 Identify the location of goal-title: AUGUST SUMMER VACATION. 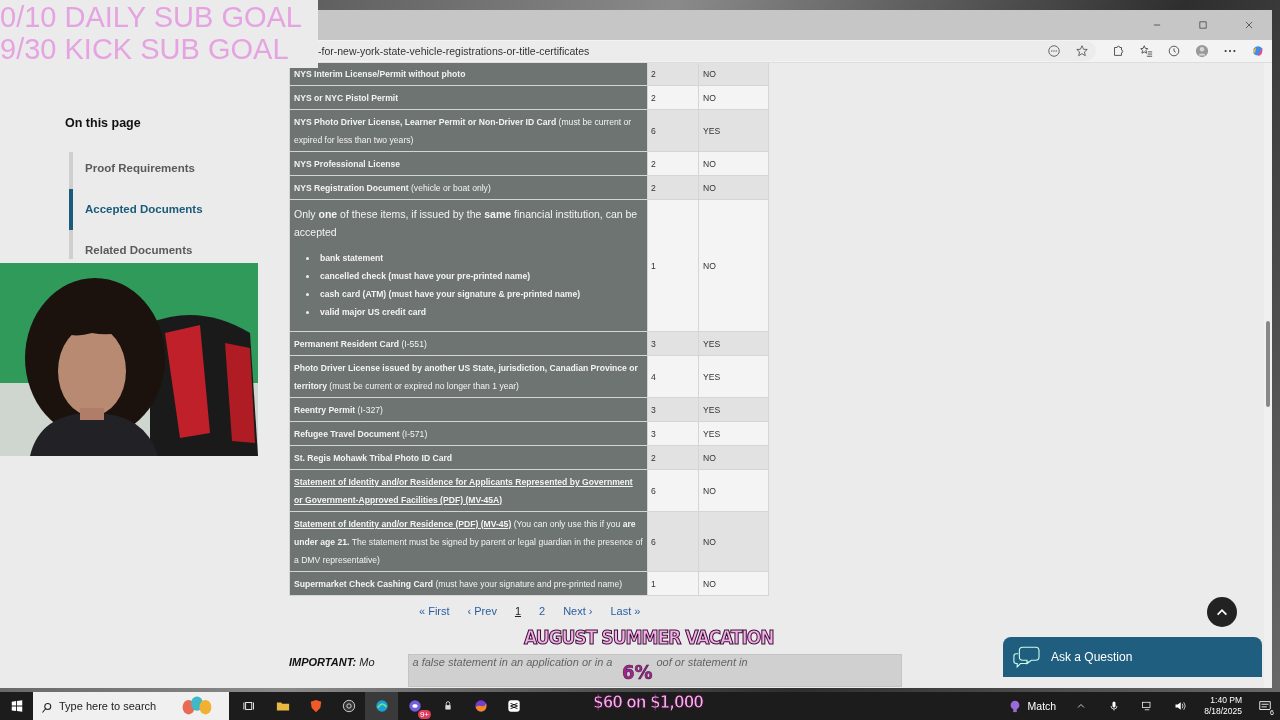
(649, 637).